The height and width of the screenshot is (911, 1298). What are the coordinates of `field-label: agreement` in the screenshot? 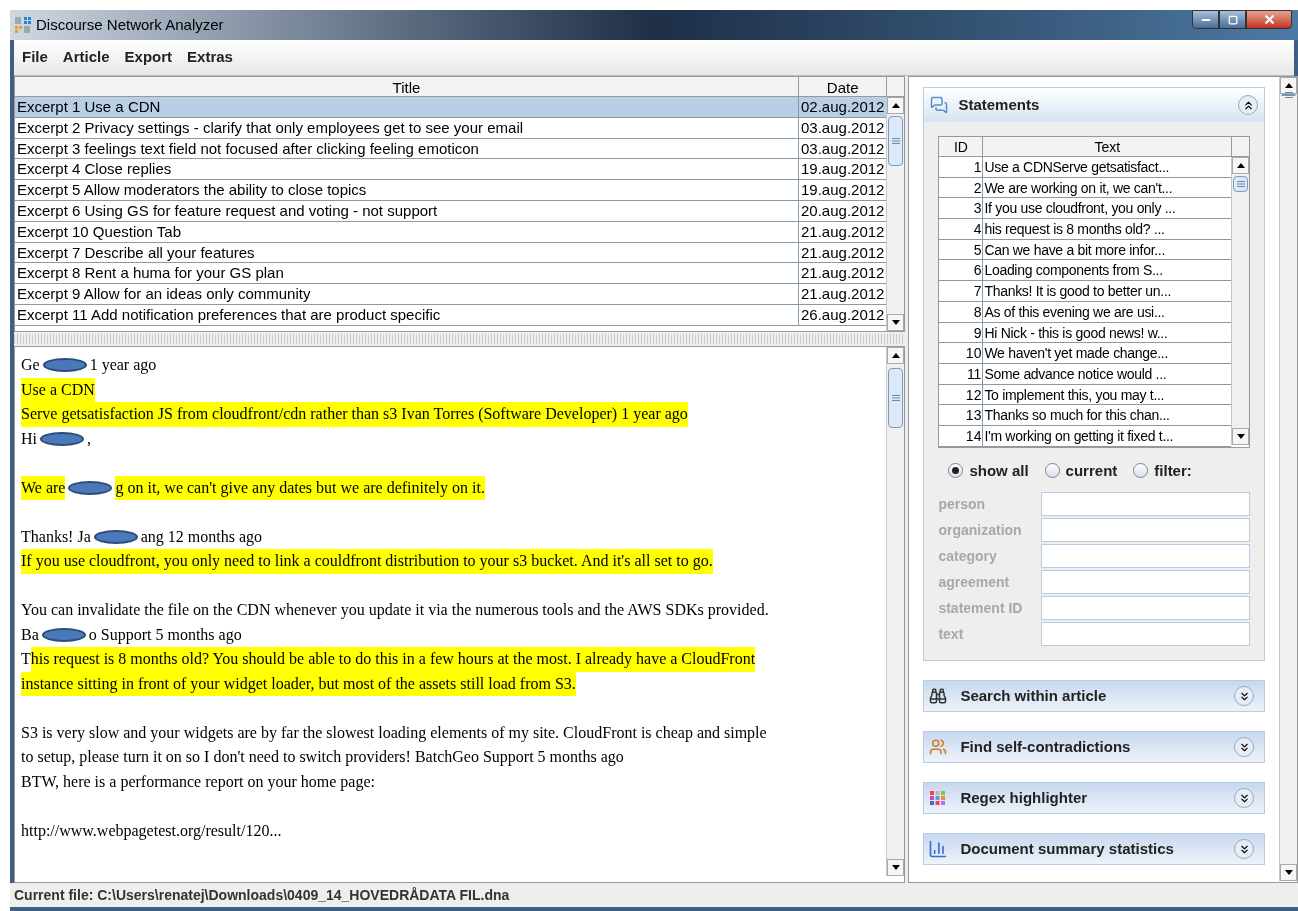 It's located at (974, 582).